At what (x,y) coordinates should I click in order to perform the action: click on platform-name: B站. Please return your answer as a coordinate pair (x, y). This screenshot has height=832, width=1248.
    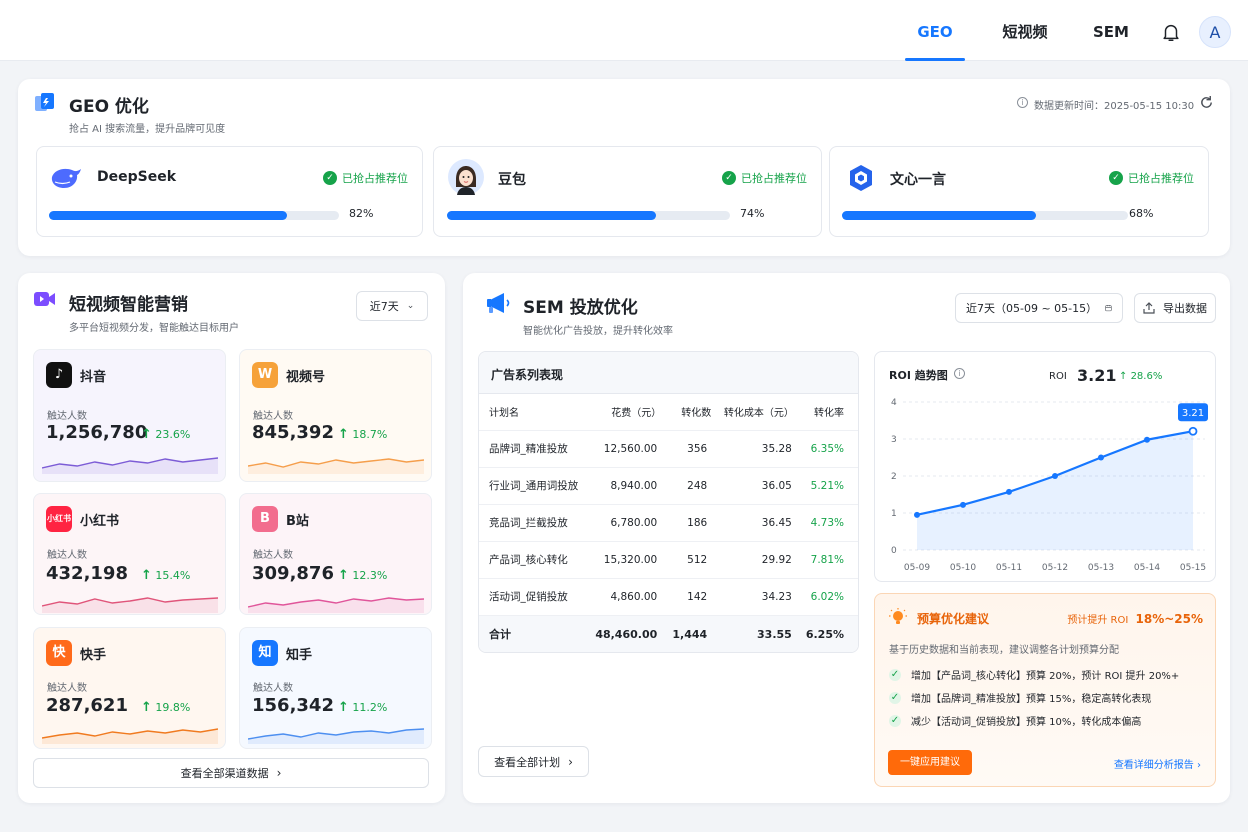
    Looking at the image, I should click on (297, 521).